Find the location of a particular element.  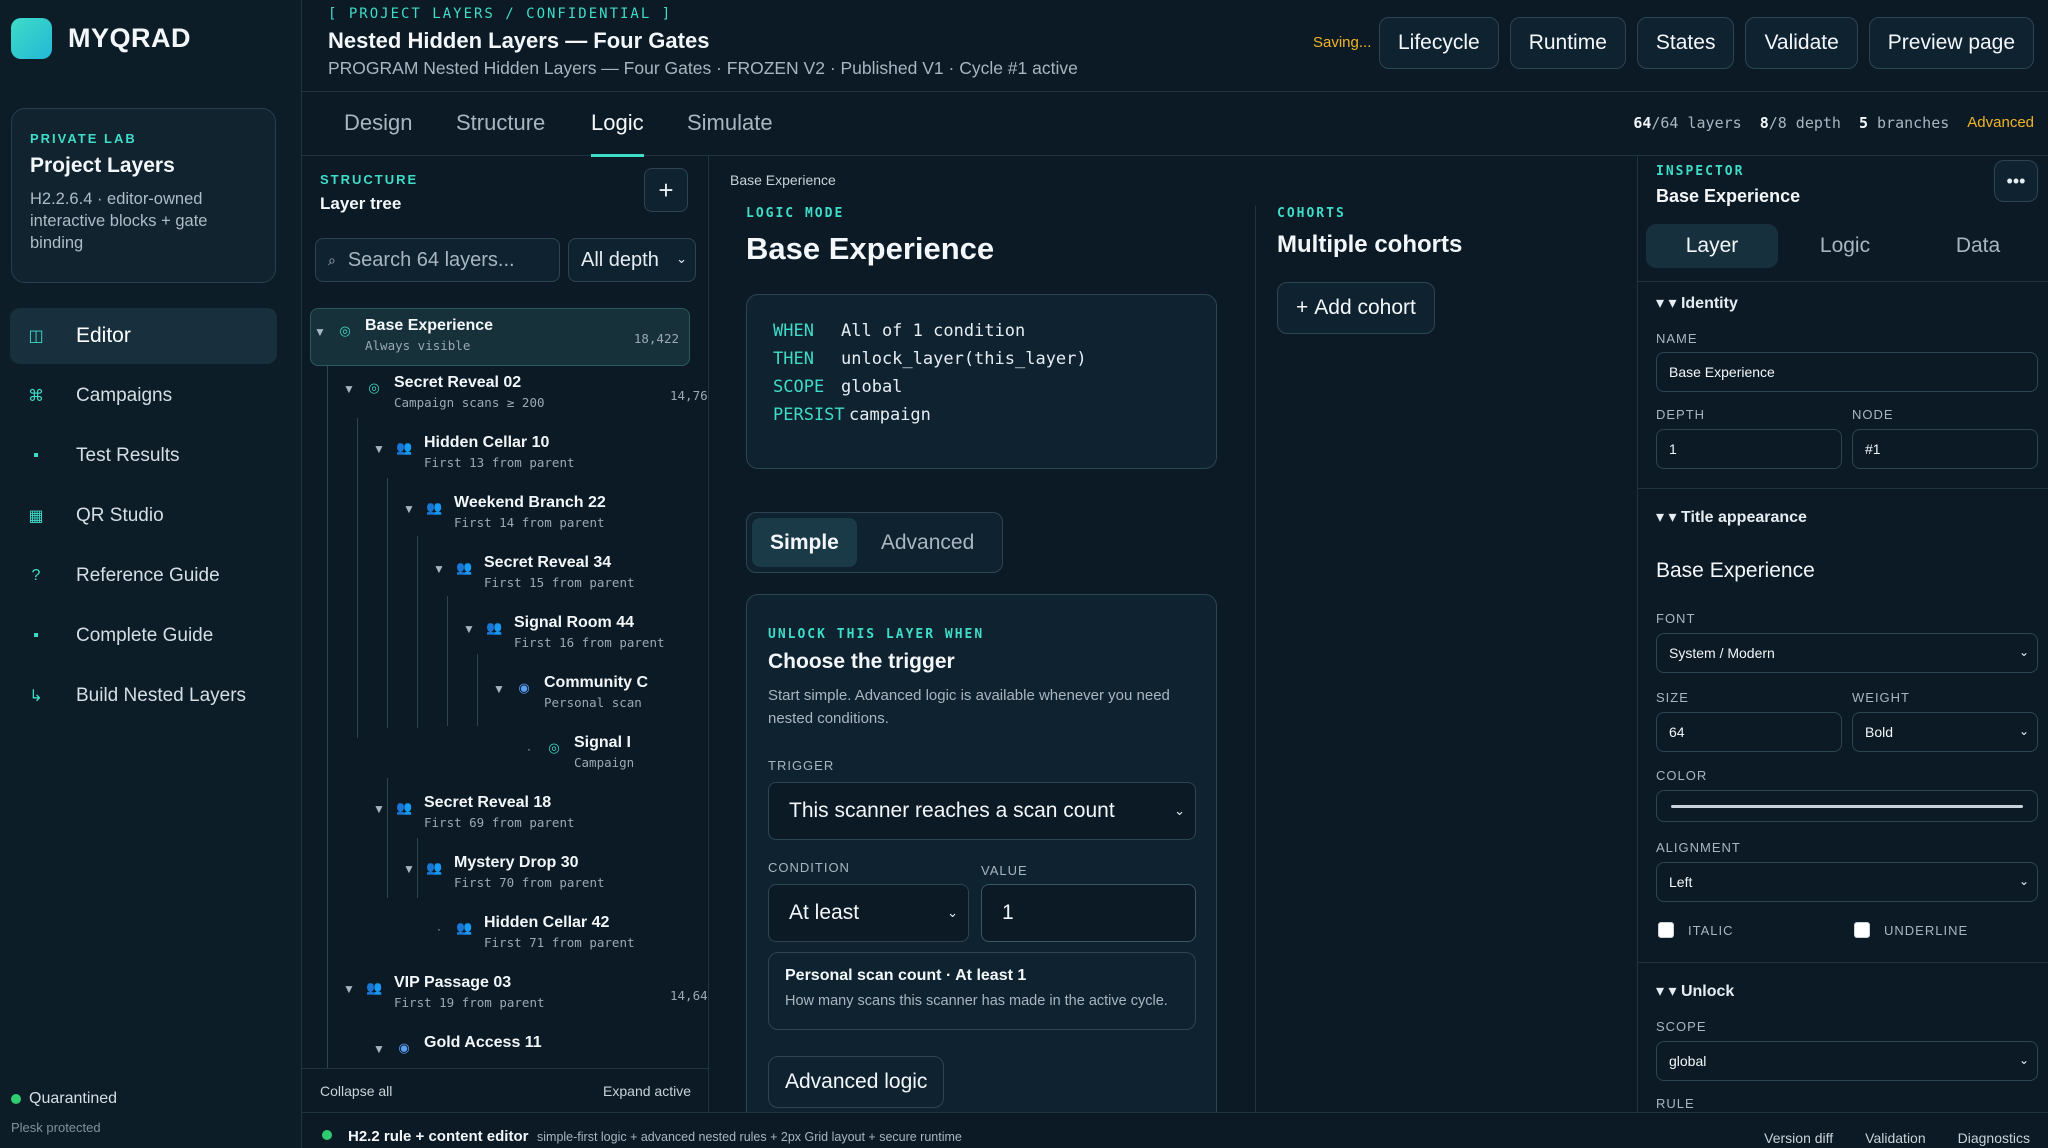

inspector-kicker: INSPECTOR is located at coordinates (1700, 171).